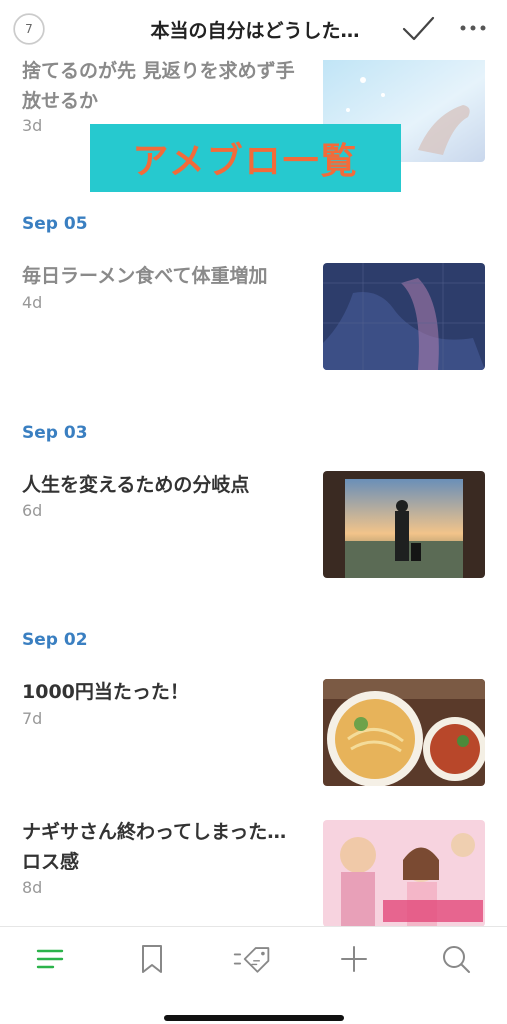 This screenshot has width=507, height=1024. I want to click on item-age: 6d, so click(32, 510).